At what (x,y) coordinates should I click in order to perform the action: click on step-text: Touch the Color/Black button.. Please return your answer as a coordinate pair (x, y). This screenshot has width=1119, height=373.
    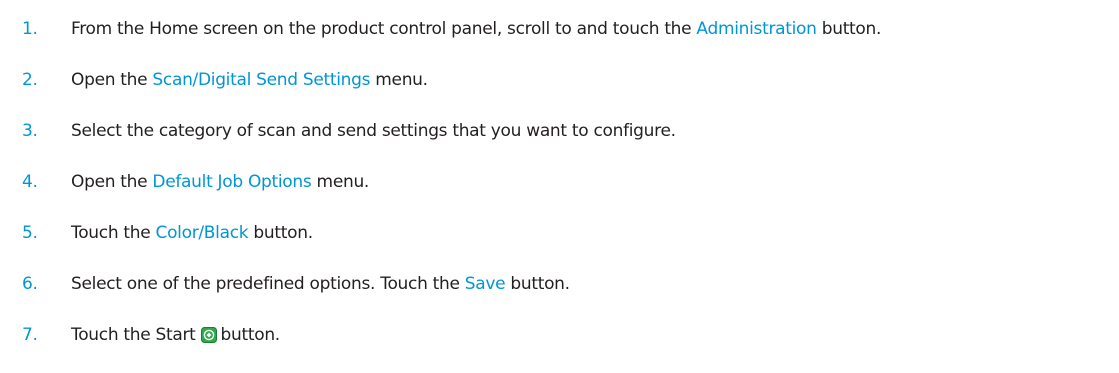
    Looking at the image, I should click on (192, 233).